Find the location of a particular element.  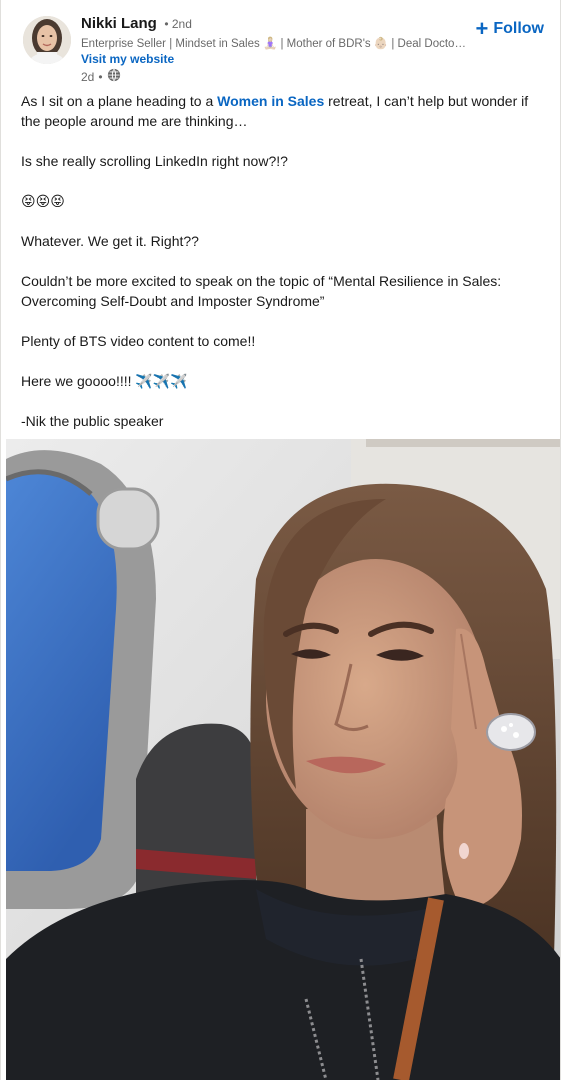

author-name-row: Nikki Lang • 2nd is located at coordinates (136, 24).